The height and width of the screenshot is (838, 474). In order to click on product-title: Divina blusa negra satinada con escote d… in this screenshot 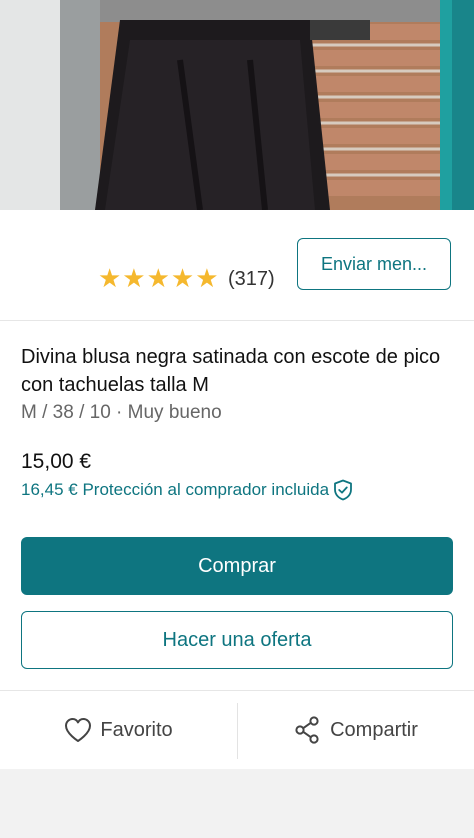, I will do `click(231, 371)`.